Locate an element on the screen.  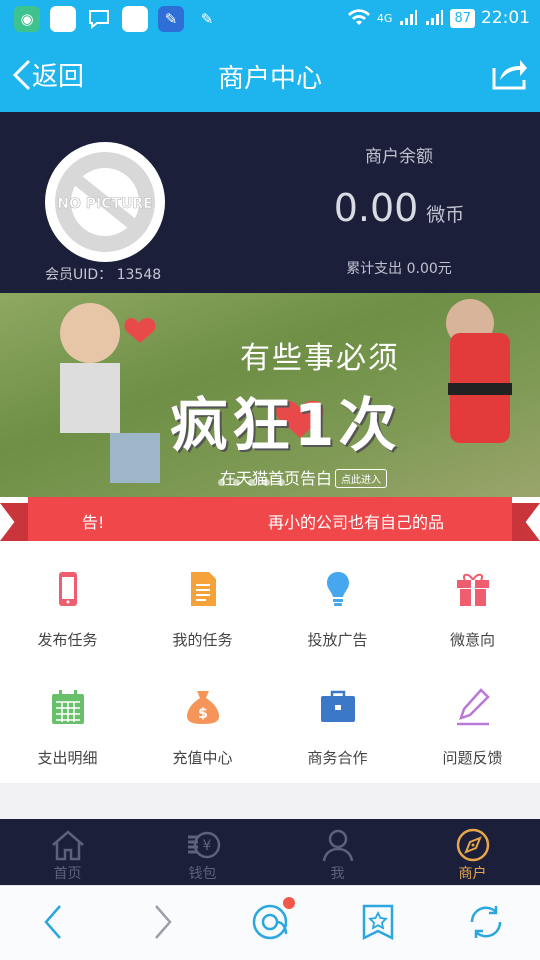
menu-item-feedback: 问题反馈 is located at coordinates (472, 724).